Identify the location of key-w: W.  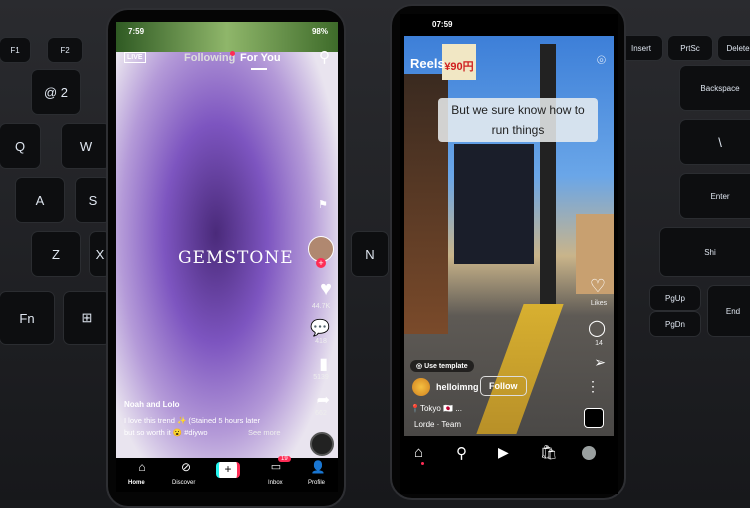
(86, 146).